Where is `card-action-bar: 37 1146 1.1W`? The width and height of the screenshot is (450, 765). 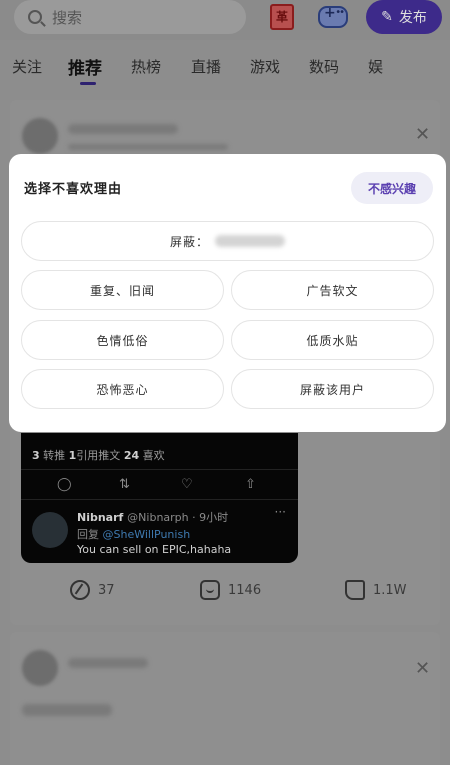 card-action-bar: 37 1146 1.1W is located at coordinates (225, 595).